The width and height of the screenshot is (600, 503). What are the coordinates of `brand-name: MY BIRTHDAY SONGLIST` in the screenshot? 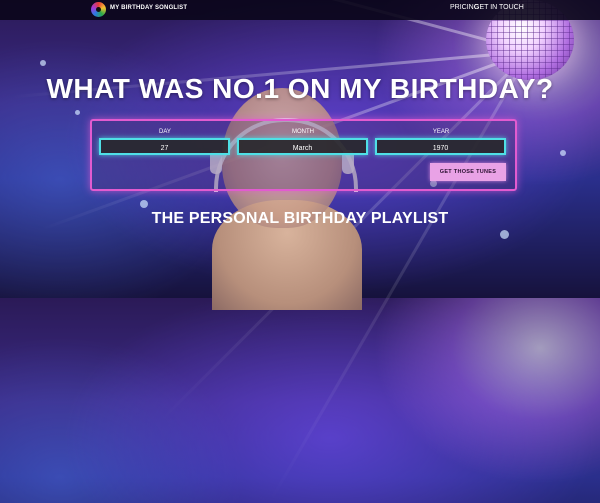 It's located at (148, 8).